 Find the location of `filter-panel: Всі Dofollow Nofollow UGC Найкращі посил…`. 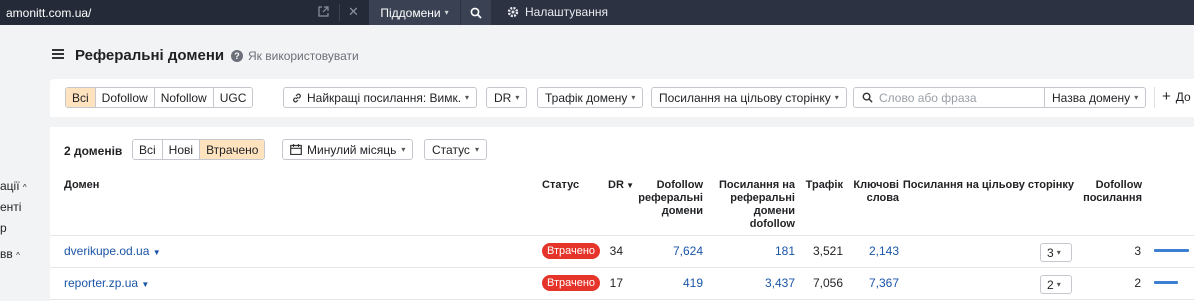

filter-panel: Всі Dofollow Nofollow UGC Найкращі посил… is located at coordinates (622, 98).